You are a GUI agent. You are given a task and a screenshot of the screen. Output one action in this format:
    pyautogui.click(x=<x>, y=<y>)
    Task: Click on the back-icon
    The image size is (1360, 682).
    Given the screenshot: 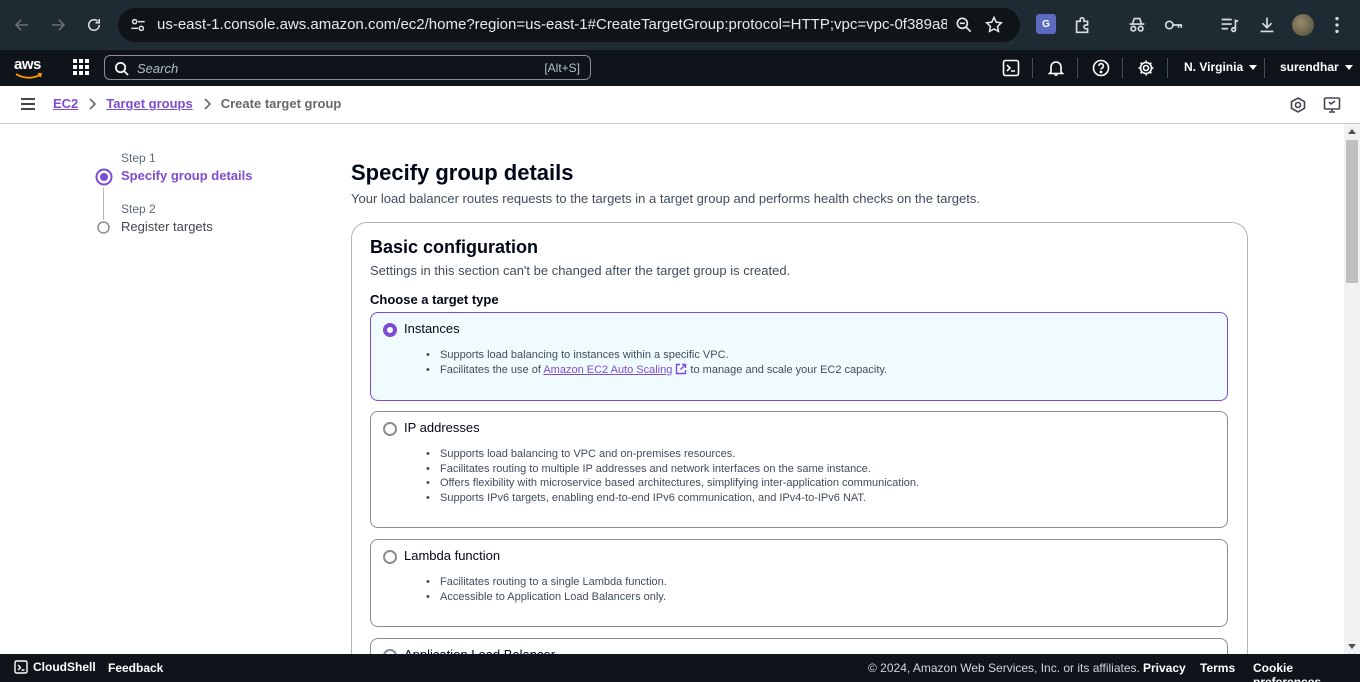 What is the action you would take?
    pyautogui.click(x=22, y=25)
    